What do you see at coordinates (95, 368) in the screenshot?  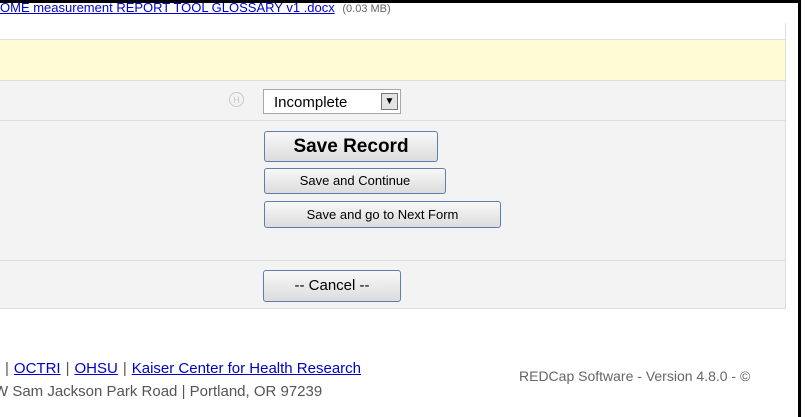 I see `footer-link-ohsu: OHSU` at bounding box center [95, 368].